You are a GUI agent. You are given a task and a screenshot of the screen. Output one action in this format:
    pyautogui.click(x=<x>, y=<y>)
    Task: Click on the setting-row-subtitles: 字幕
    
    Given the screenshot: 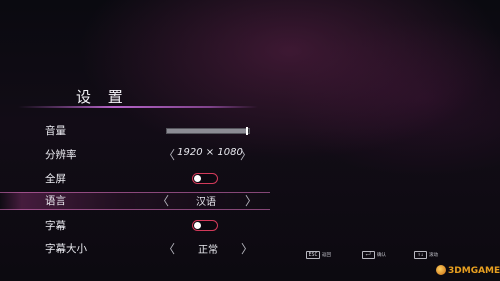 What is the action you would take?
    pyautogui.click(x=250, y=226)
    